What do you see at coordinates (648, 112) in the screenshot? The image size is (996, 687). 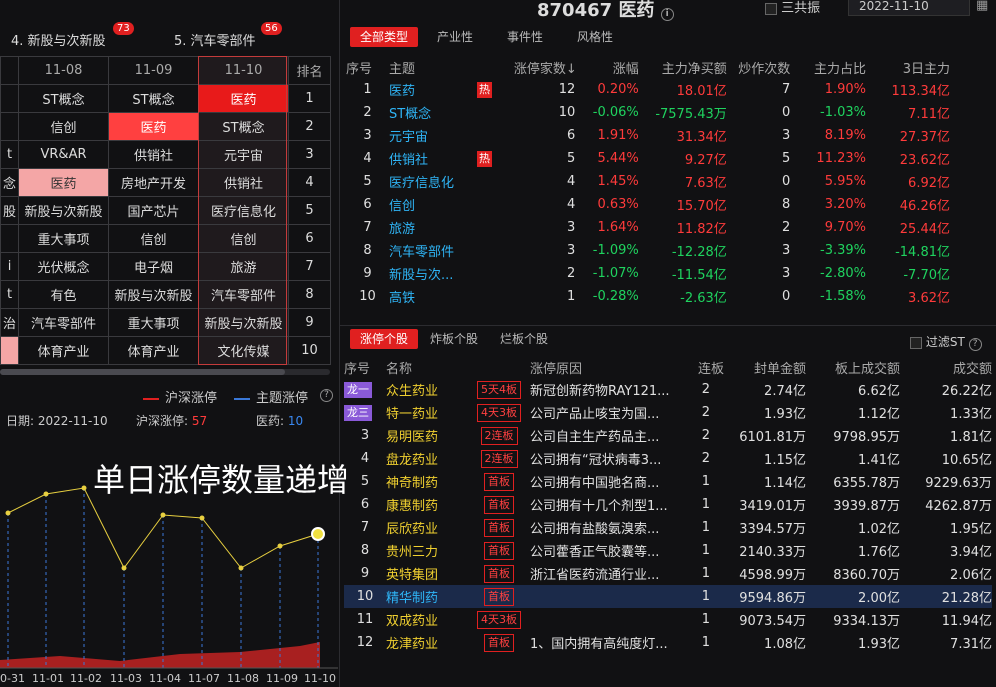 I see `table-row: 2 ST概念 10 -0.06% -7575.43万 0 -1.03% 7.11亿` at bounding box center [648, 112].